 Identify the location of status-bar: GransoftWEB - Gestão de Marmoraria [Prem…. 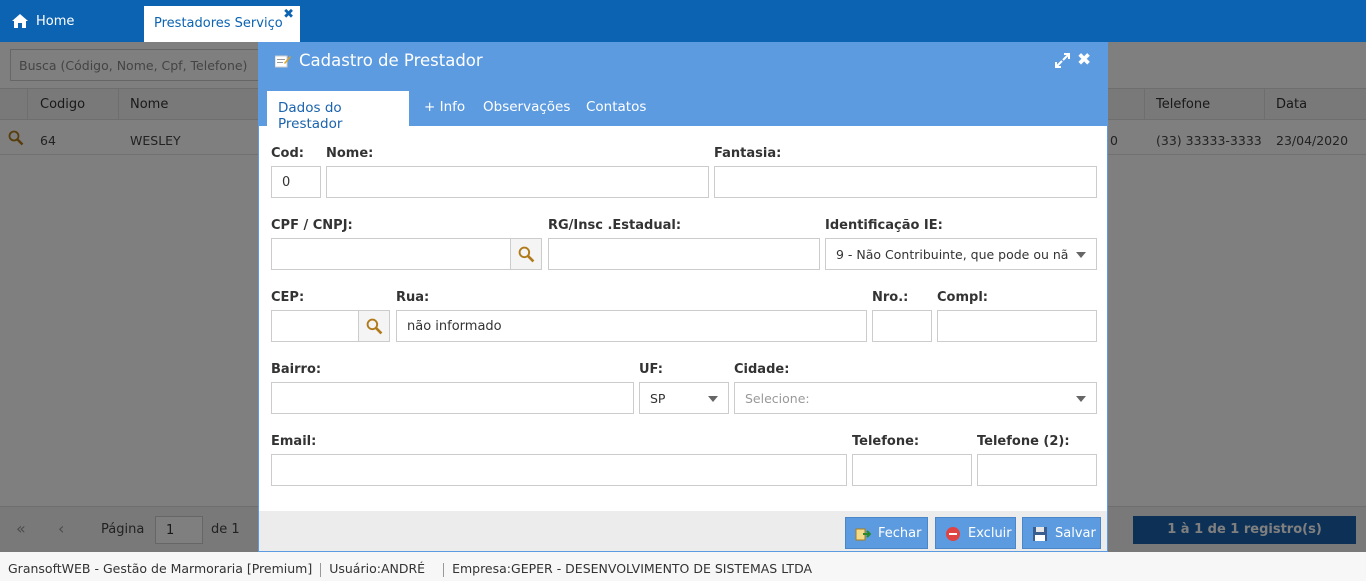
(683, 566).